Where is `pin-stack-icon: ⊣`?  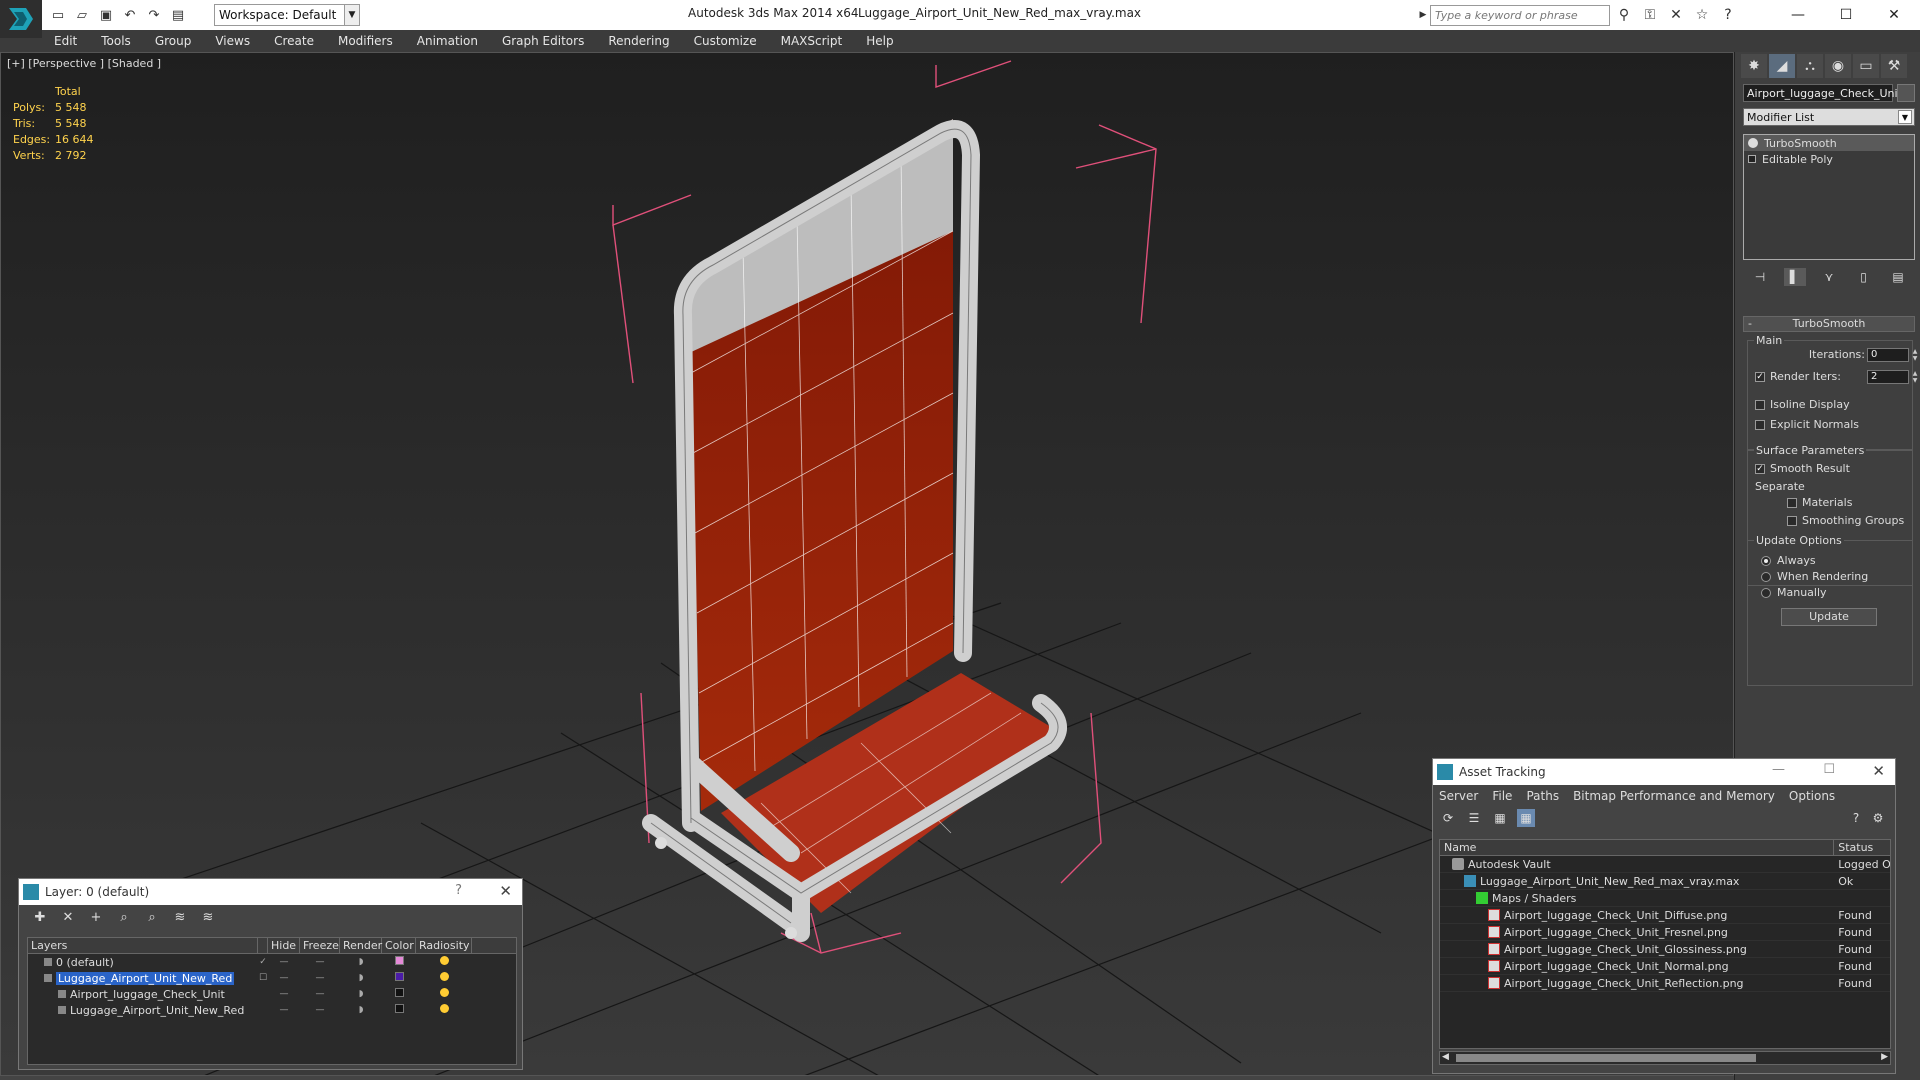 pin-stack-icon: ⊣ is located at coordinates (1760, 277).